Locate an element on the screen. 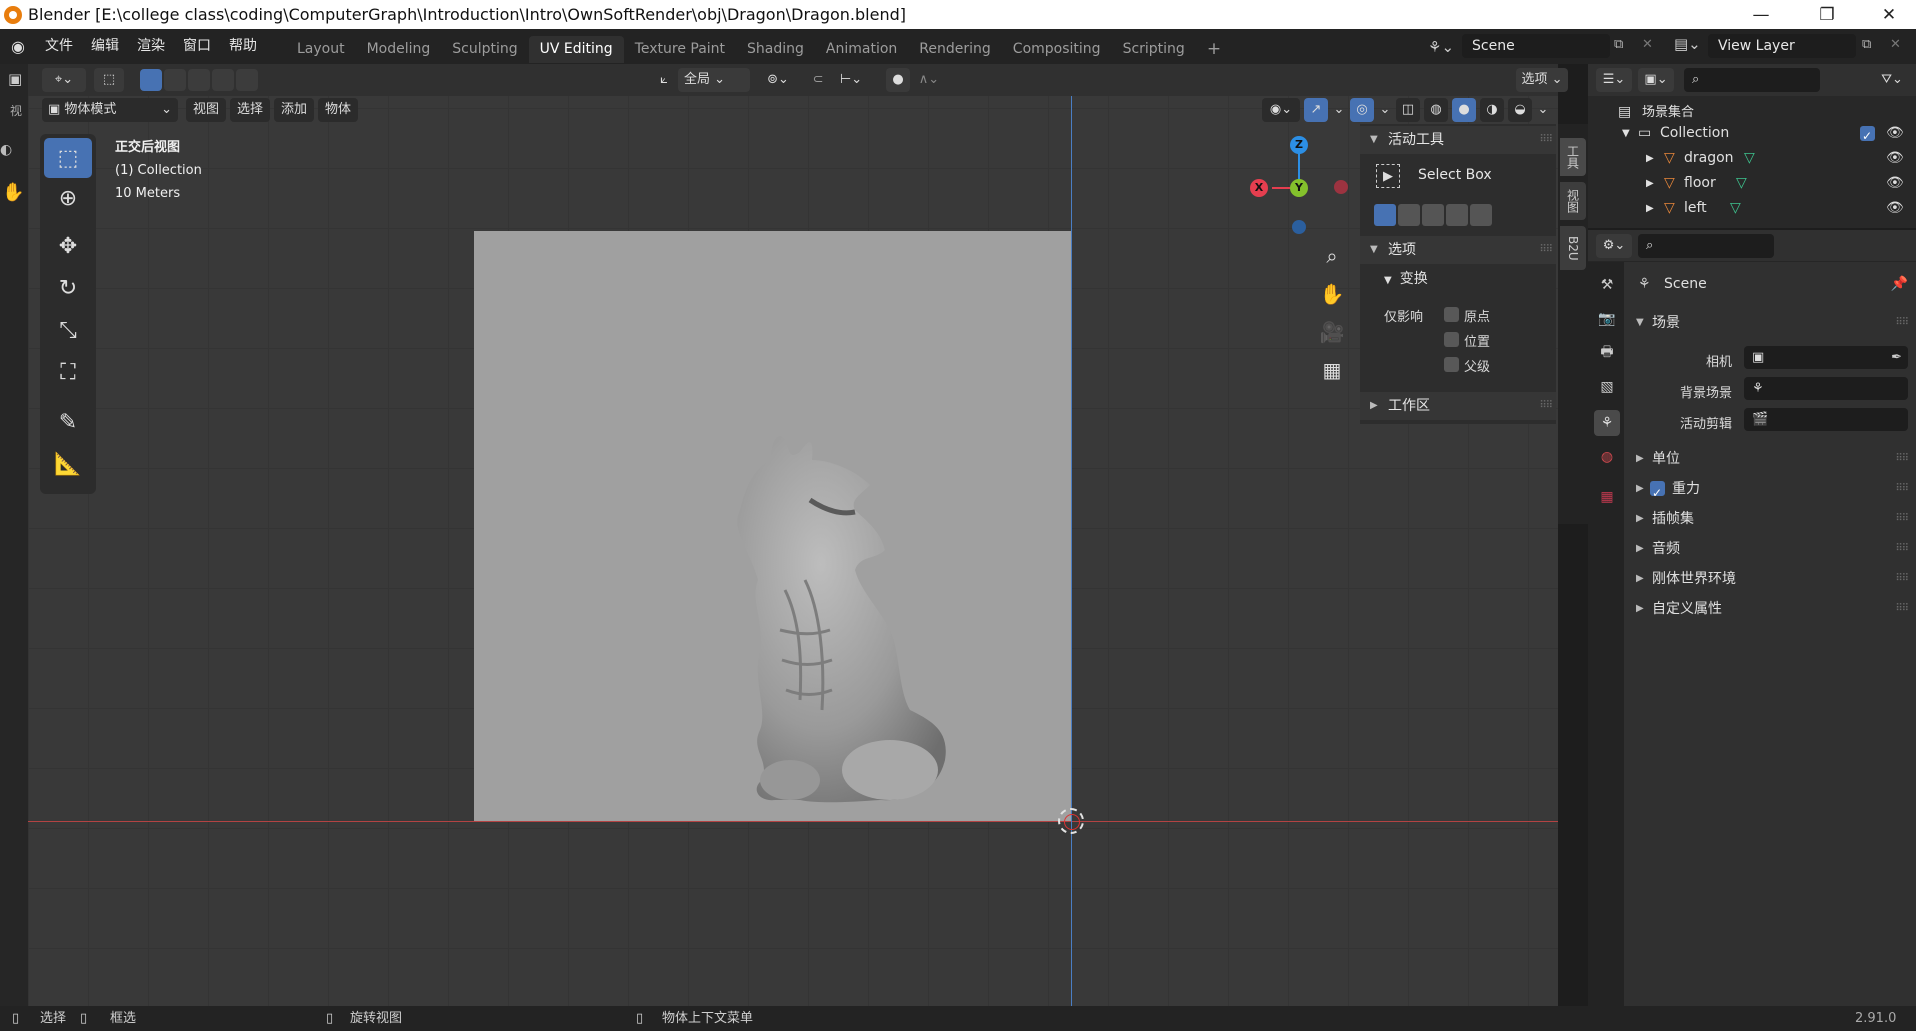 The height and width of the screenshot is (1031, 1916). tab-modeling: Modeling is located at coordinates (399, 49).